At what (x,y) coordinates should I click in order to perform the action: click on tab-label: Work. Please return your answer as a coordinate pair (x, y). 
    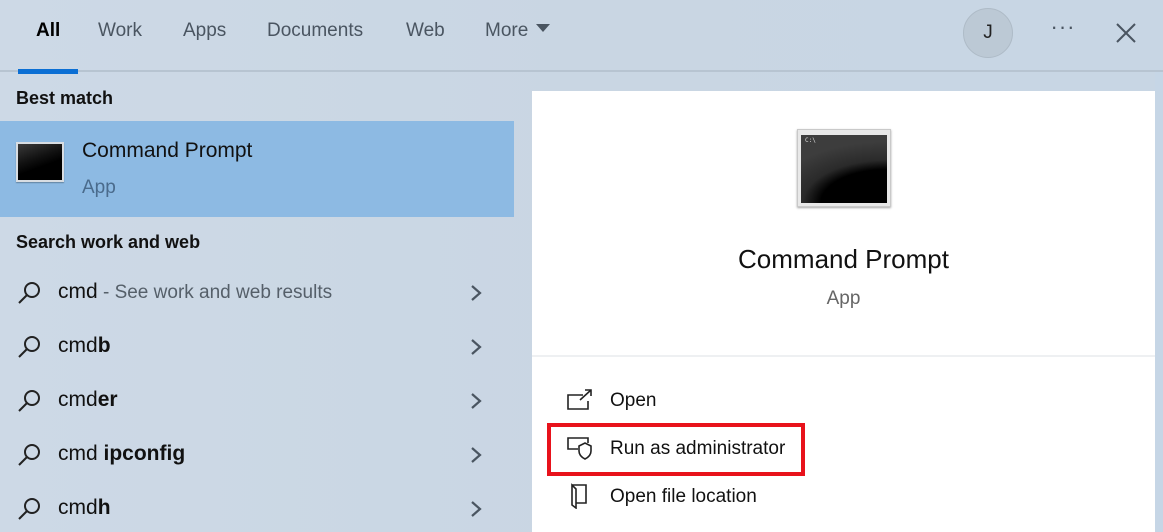
    Looking at the image, I should click on (120, 30).